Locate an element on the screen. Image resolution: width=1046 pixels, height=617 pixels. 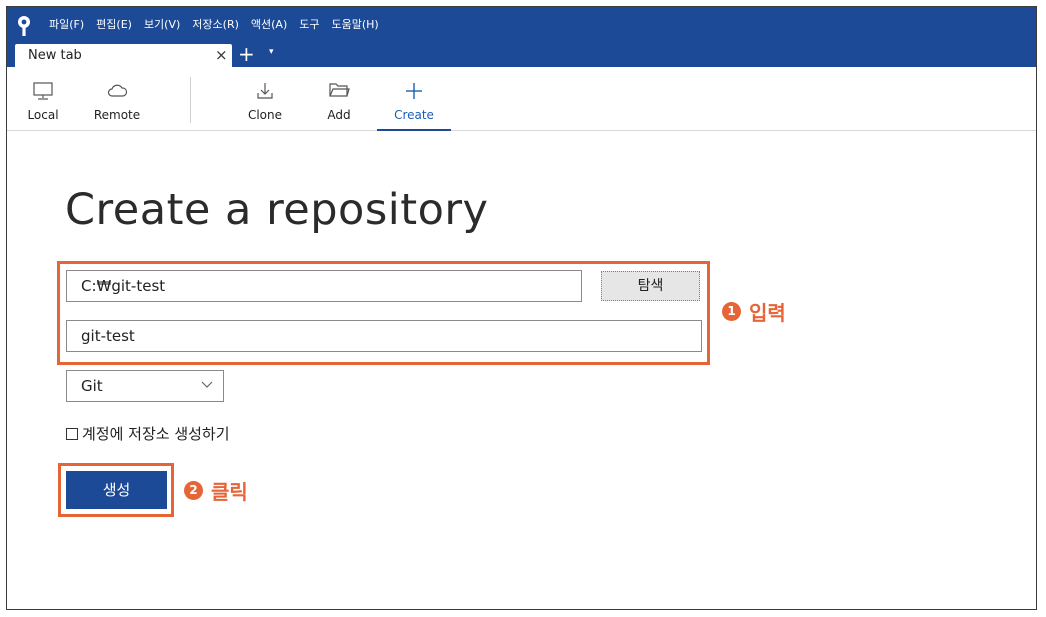
repository-name-input: git-test is located at coordinates (384, 336).